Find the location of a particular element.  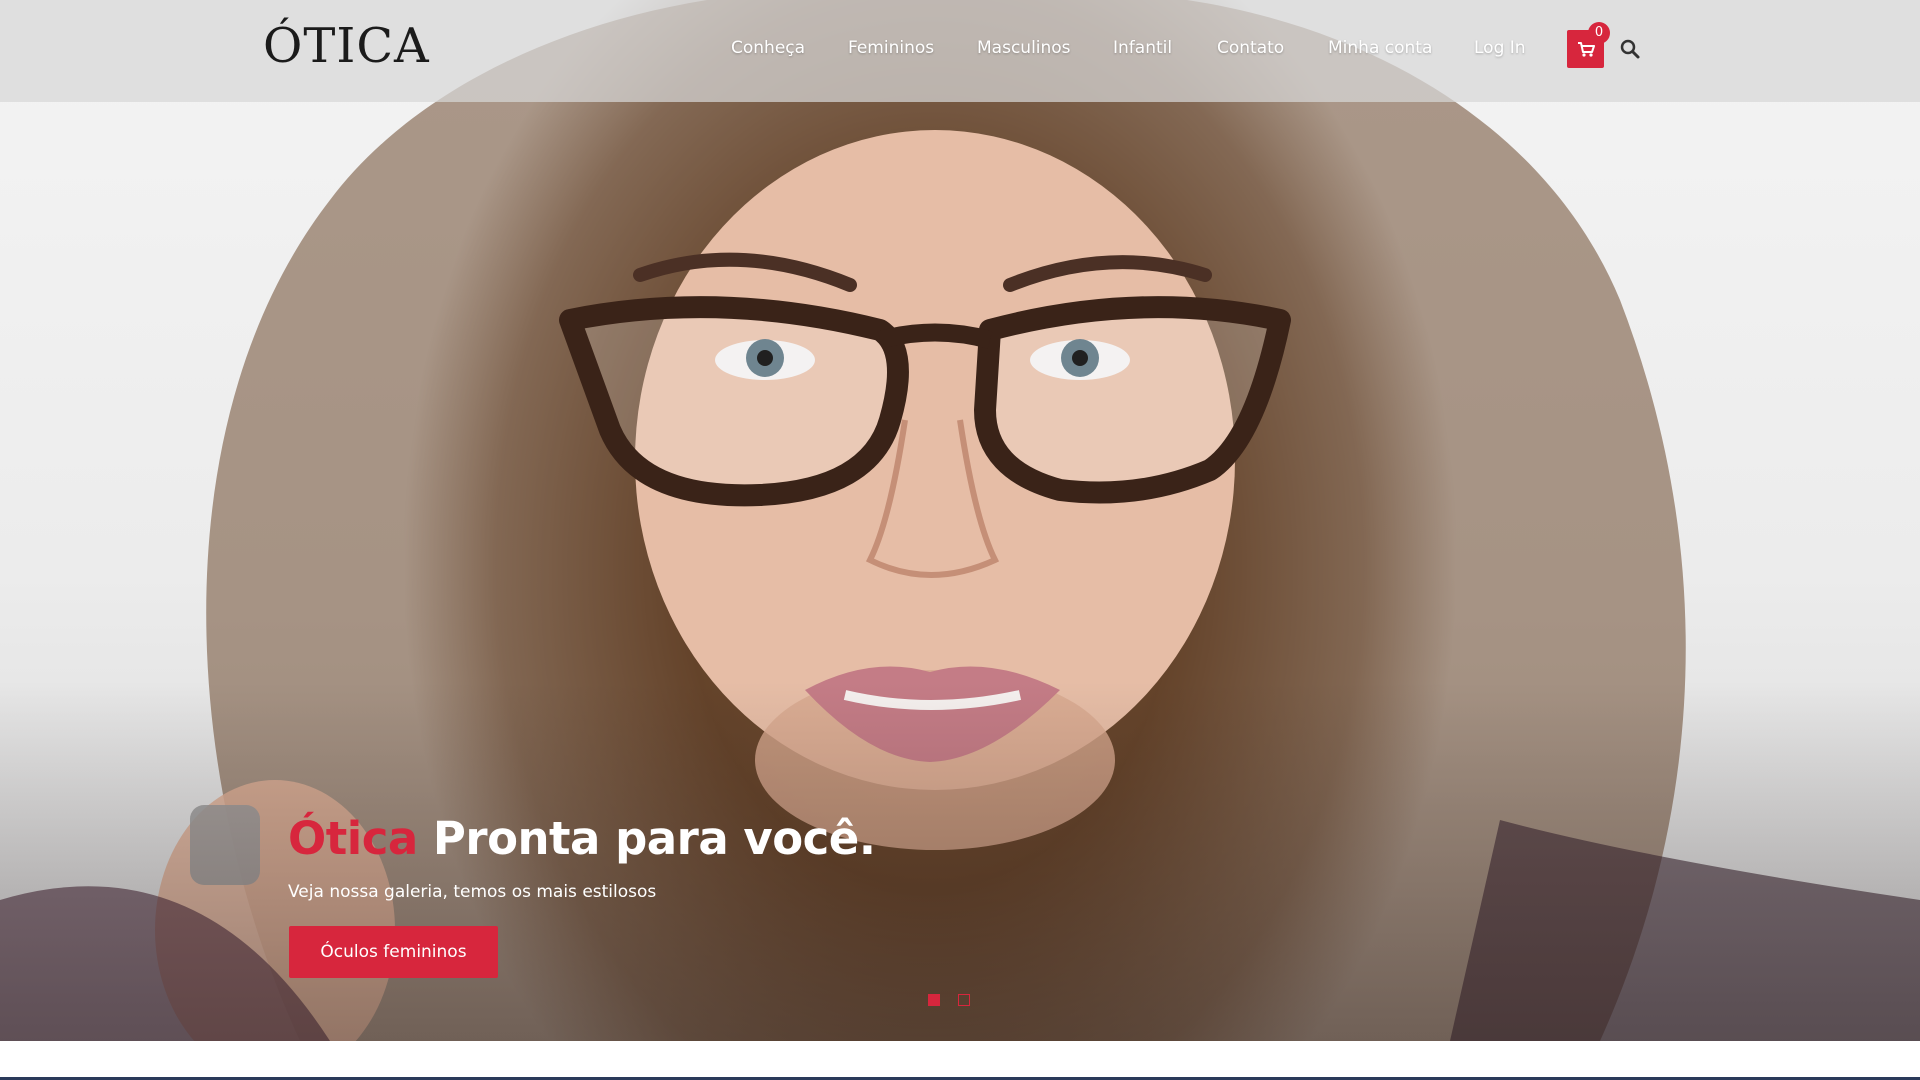

nav-link-infantil: Infantil is located at coordinates (1142, 48).